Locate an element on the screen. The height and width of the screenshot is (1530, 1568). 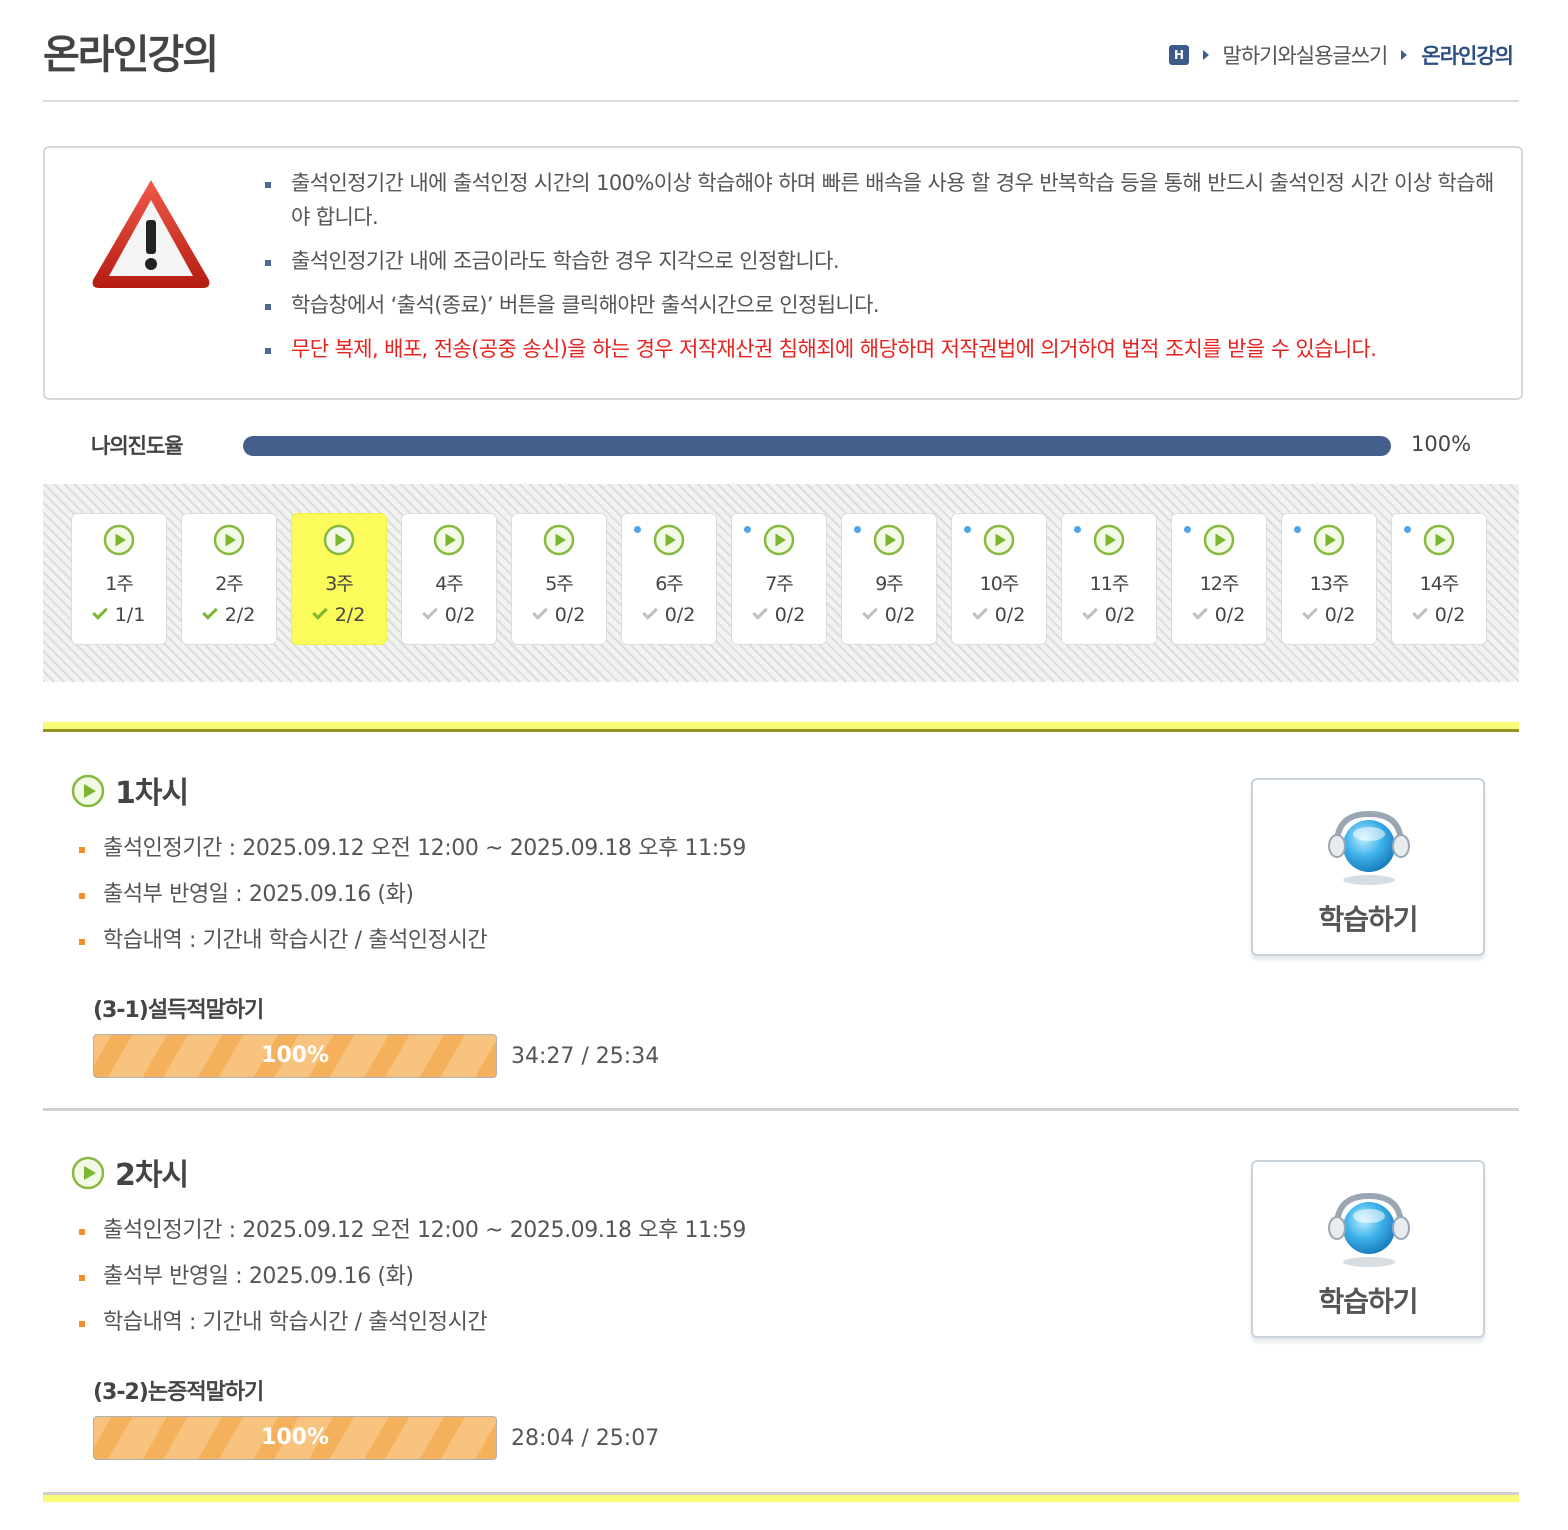
notice-item: 학습창에서 ‘출석(종료)’ 버튼을 클릭해야만 출석시간으로 인정됩니다. is located at coordinates (885, 305).